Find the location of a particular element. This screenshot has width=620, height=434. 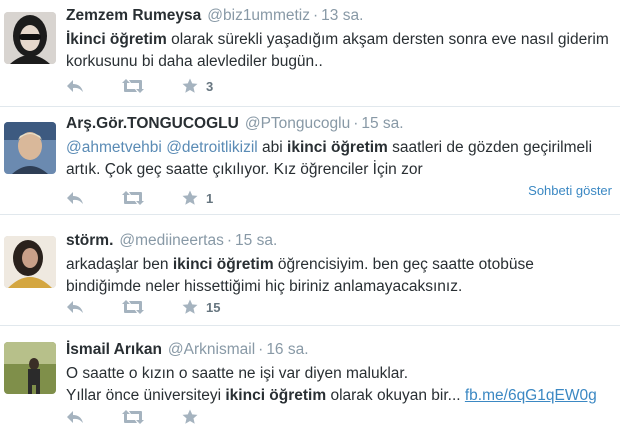

tweet-fullname: Arş.Gör.TONGUCOGLU is located at coordinates (152, 123).